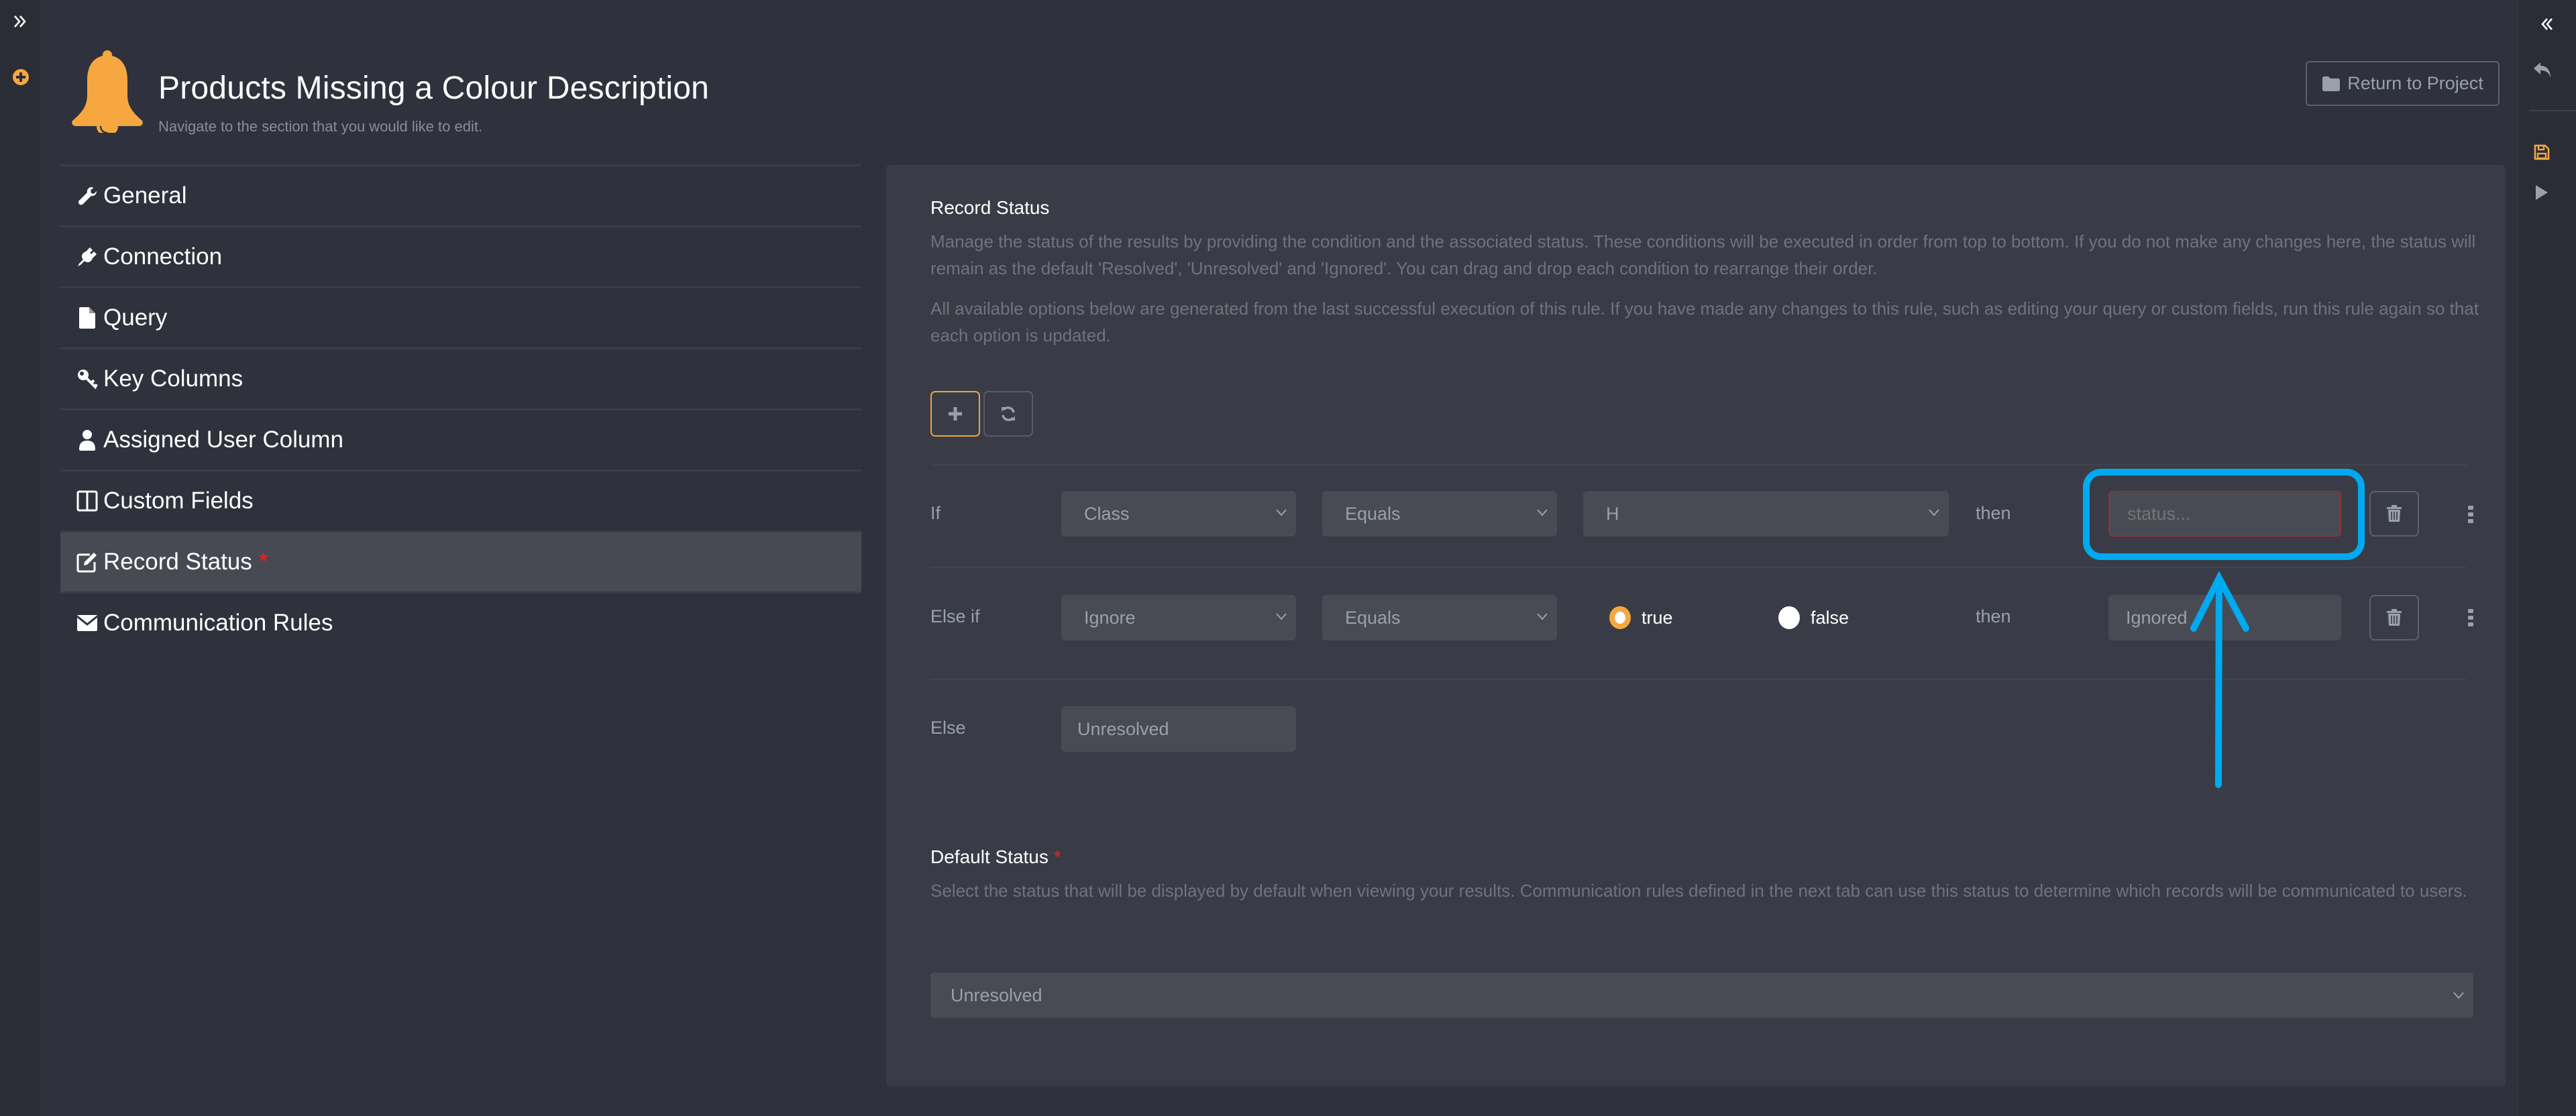  Describe the element at coordinates (460, 622) in the screenshot. I see `nav-item-communication-rules: Communication Rules` at that location.